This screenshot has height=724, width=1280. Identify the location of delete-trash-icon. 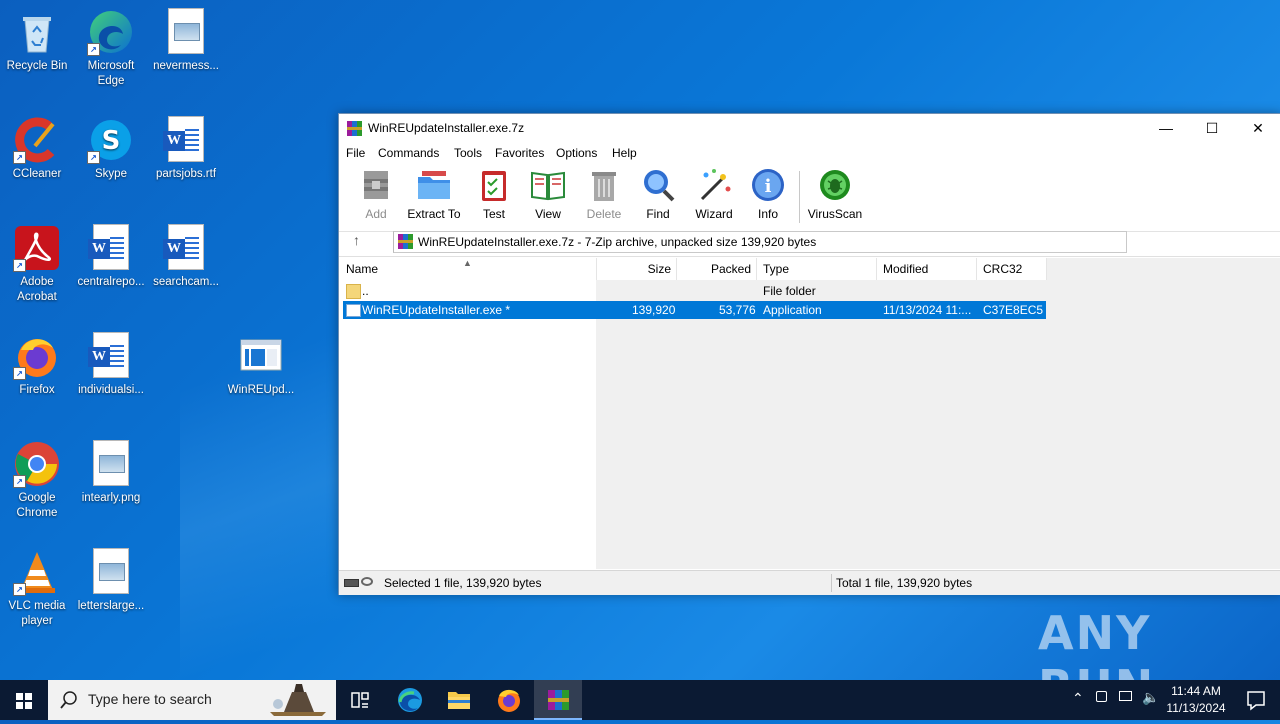
(604, 185).